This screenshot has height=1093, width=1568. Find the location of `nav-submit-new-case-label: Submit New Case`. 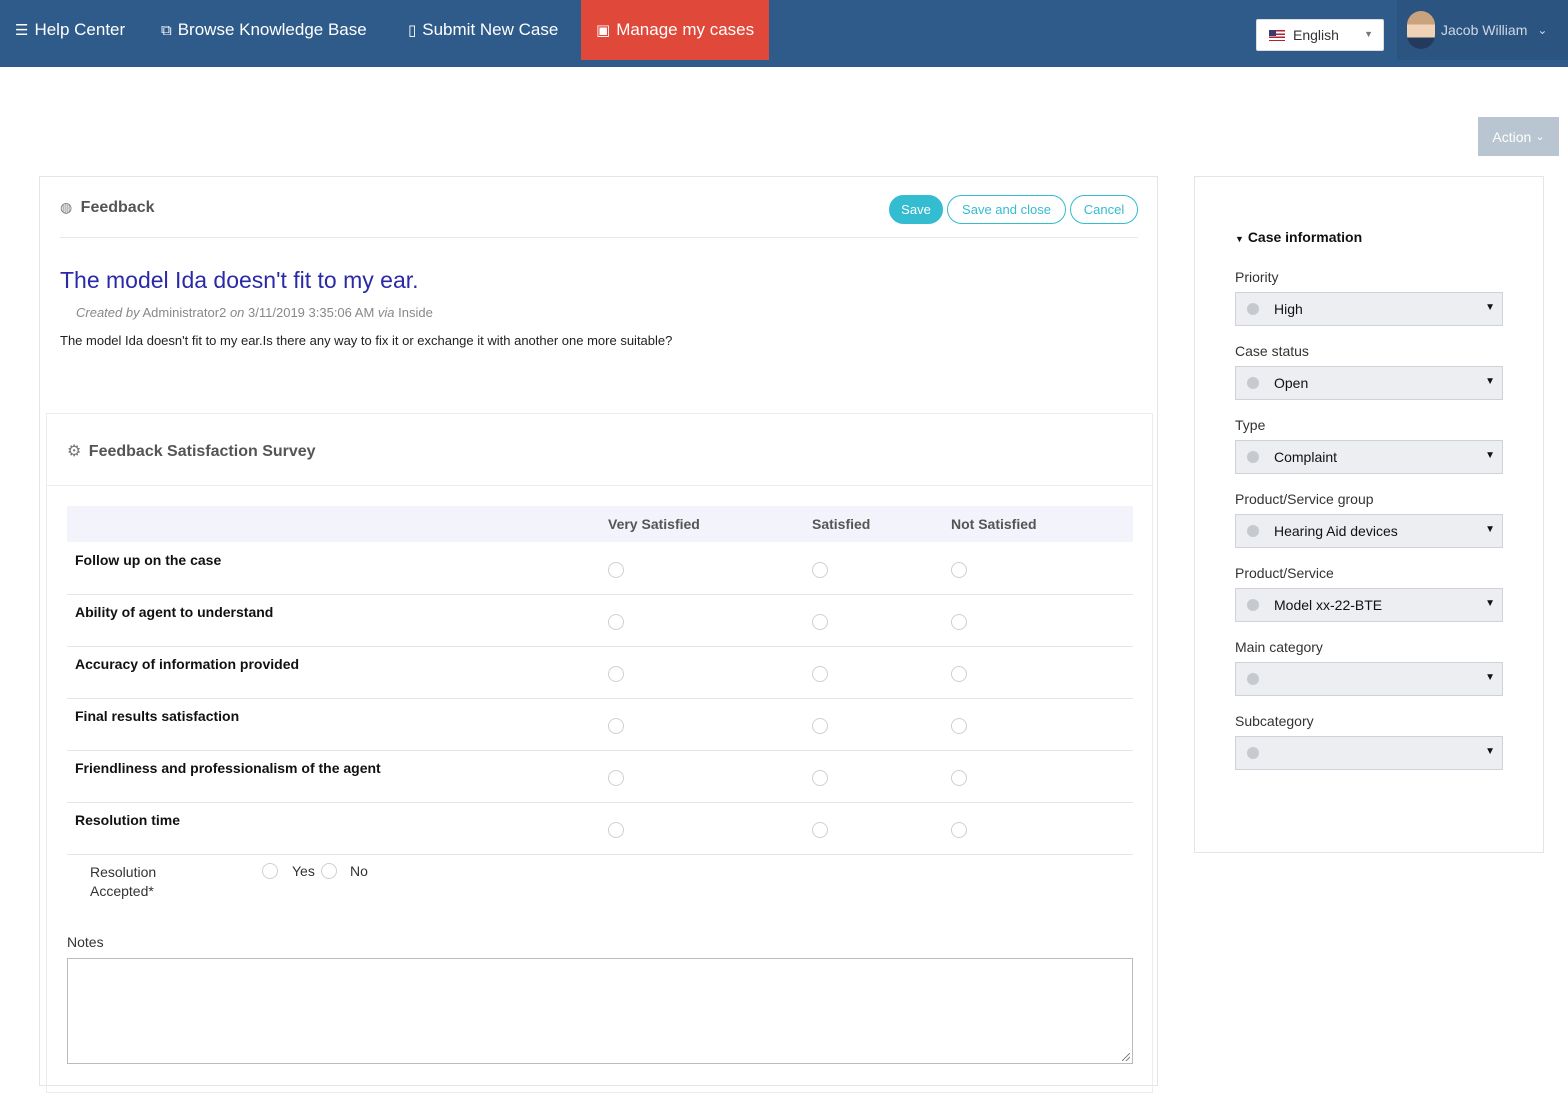

nav-submit-new-case-label: Submit New Case is located at coordinates (490, 29).